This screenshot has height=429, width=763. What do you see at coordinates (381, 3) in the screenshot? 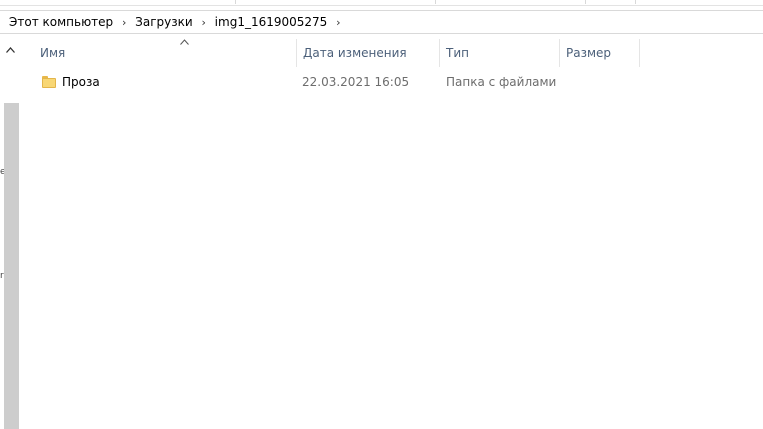
I see `ribbon-strip` at bounding box center [381, 3].